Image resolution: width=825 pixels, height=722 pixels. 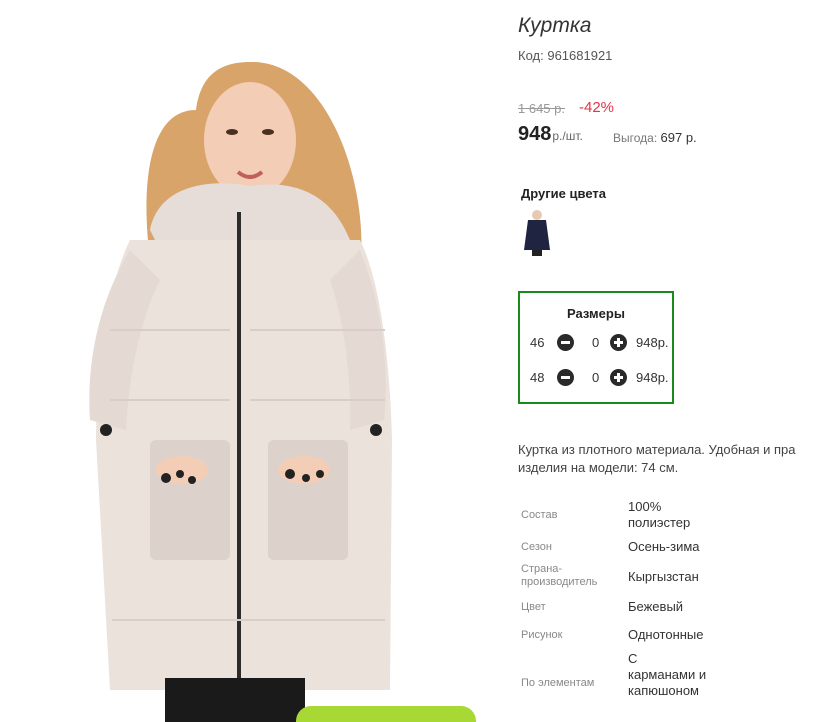 I want to click on benefit-label: Выгода:, so click(x=635, y=138).